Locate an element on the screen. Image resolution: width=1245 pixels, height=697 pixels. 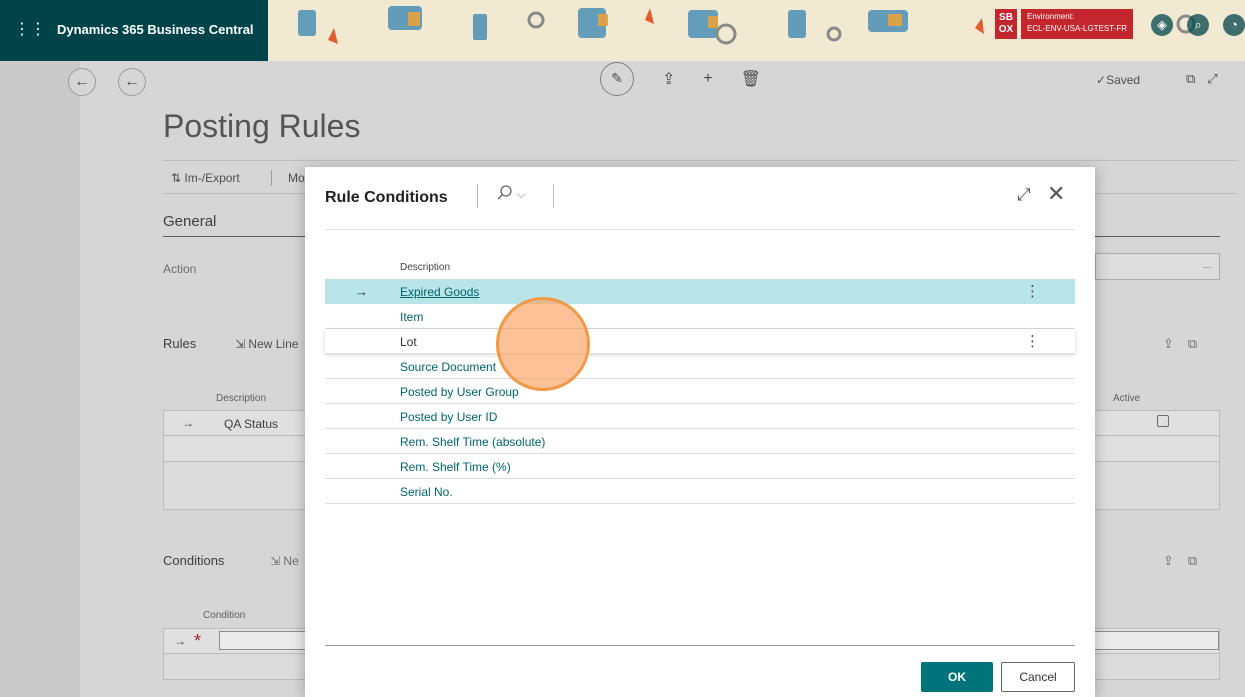
search-icon: ⌕ is located at coordinates (1198, 25).